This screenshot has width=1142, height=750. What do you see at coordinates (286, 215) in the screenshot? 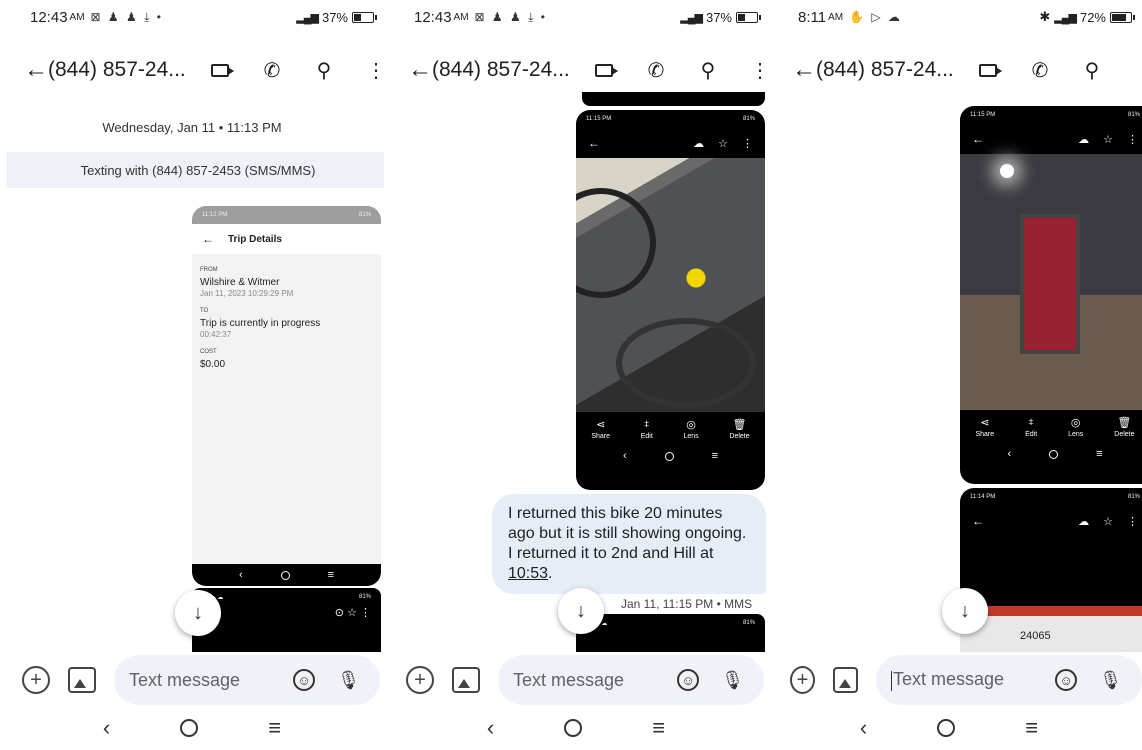
I see `screenshot-status-bar: 11:12 PM 81%` at bounding box center [286, 215].